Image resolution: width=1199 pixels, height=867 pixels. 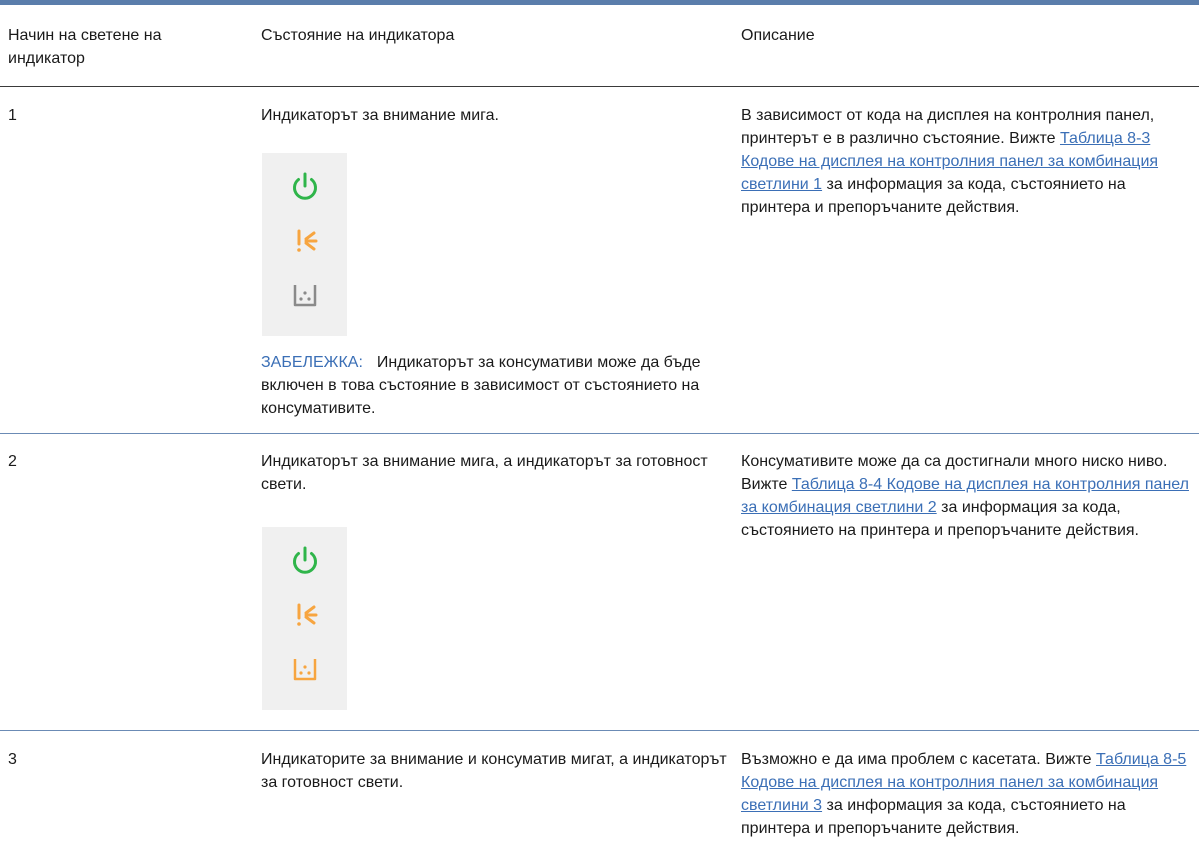 I want to click on note-label: ЗАБЕЛЕЖКА:, so click(x=312, y=362).